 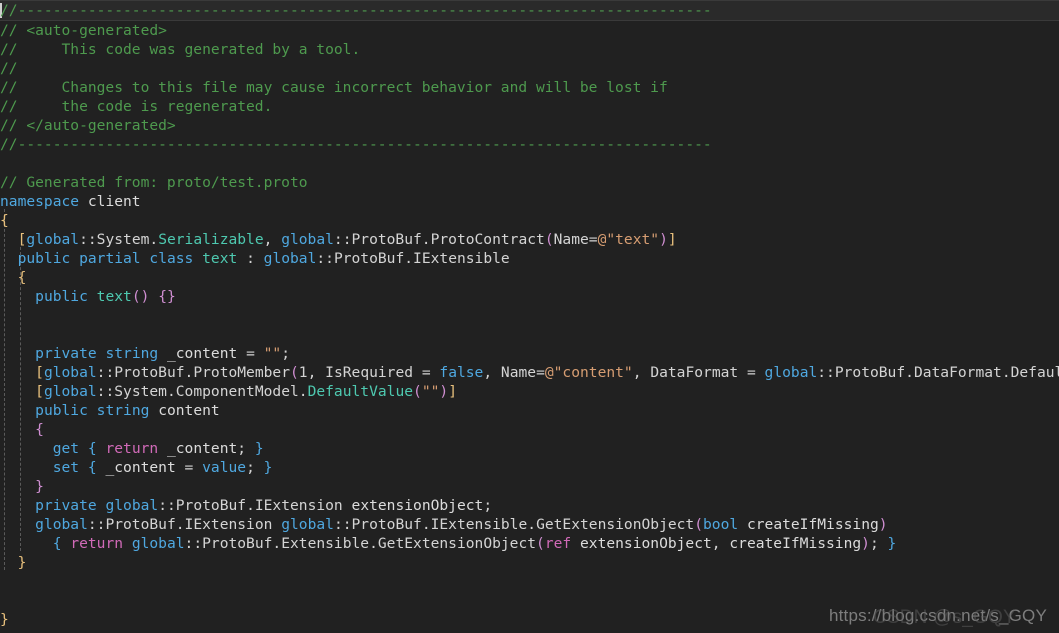 What do you see at coordinates (529, 619) in the screenshot?
I see `code-line-33: }` at bounding box center [529, 619].